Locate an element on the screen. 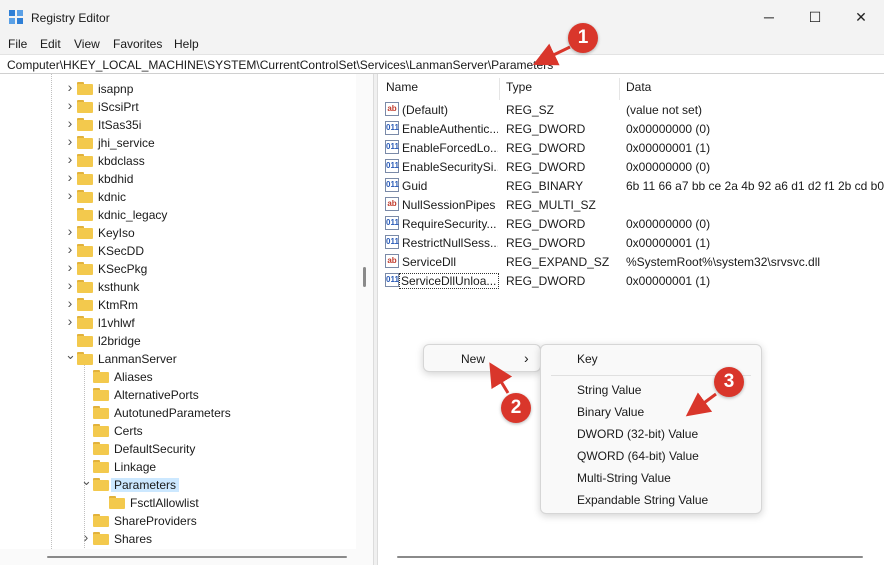 The width and height of the screenshot is (884, 565). string-value-icon: ab is located at coordinates (392, 109).